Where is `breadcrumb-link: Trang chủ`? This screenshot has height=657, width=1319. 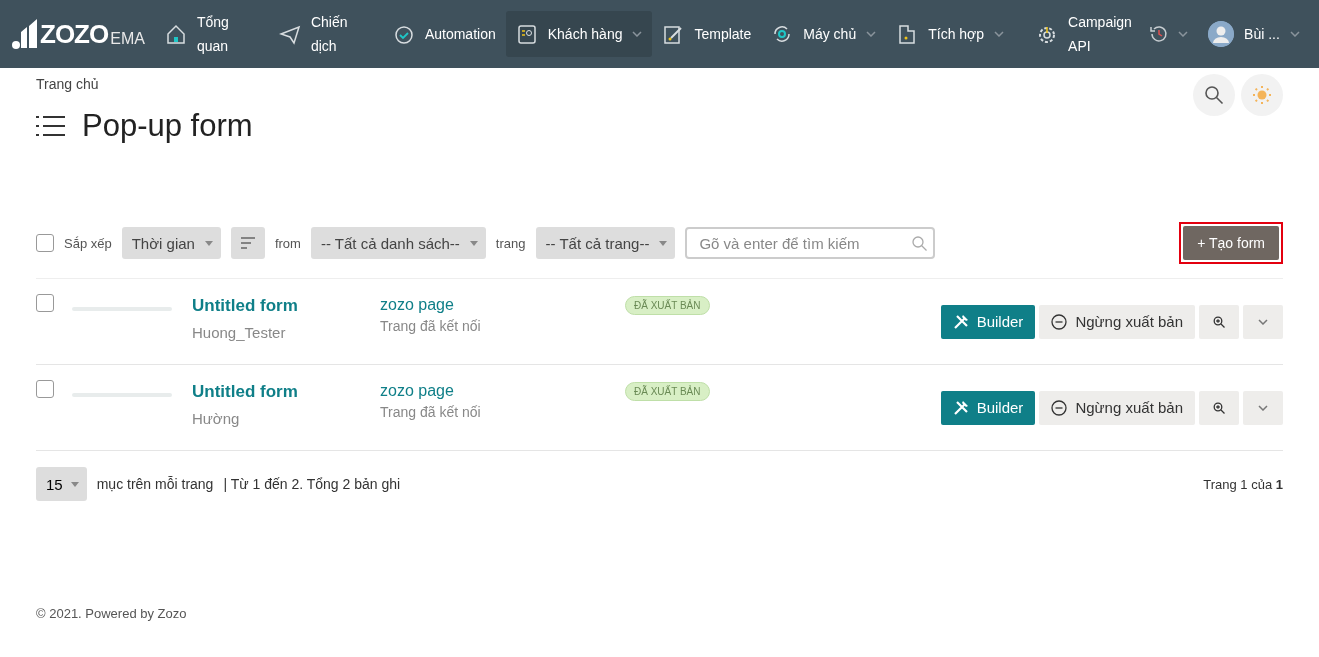 breadcrumb-link: Trang chủ is located at coordinates (67, 84).